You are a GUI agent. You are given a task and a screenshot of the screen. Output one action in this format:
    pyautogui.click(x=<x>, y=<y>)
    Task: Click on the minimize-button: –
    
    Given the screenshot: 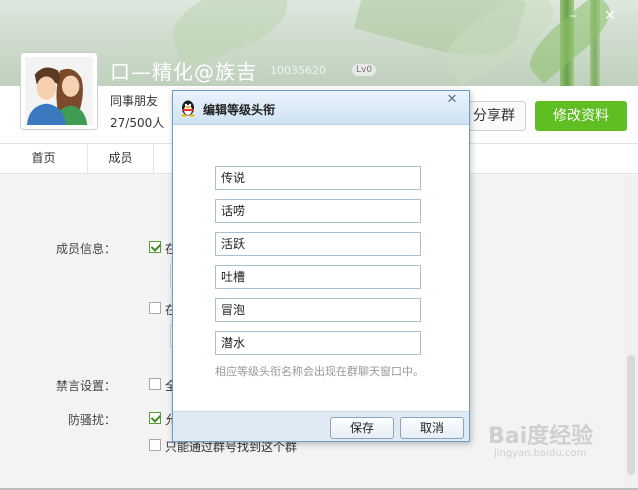 What is the action you would take?
    pyautogui.click(x=573, y=16)
    